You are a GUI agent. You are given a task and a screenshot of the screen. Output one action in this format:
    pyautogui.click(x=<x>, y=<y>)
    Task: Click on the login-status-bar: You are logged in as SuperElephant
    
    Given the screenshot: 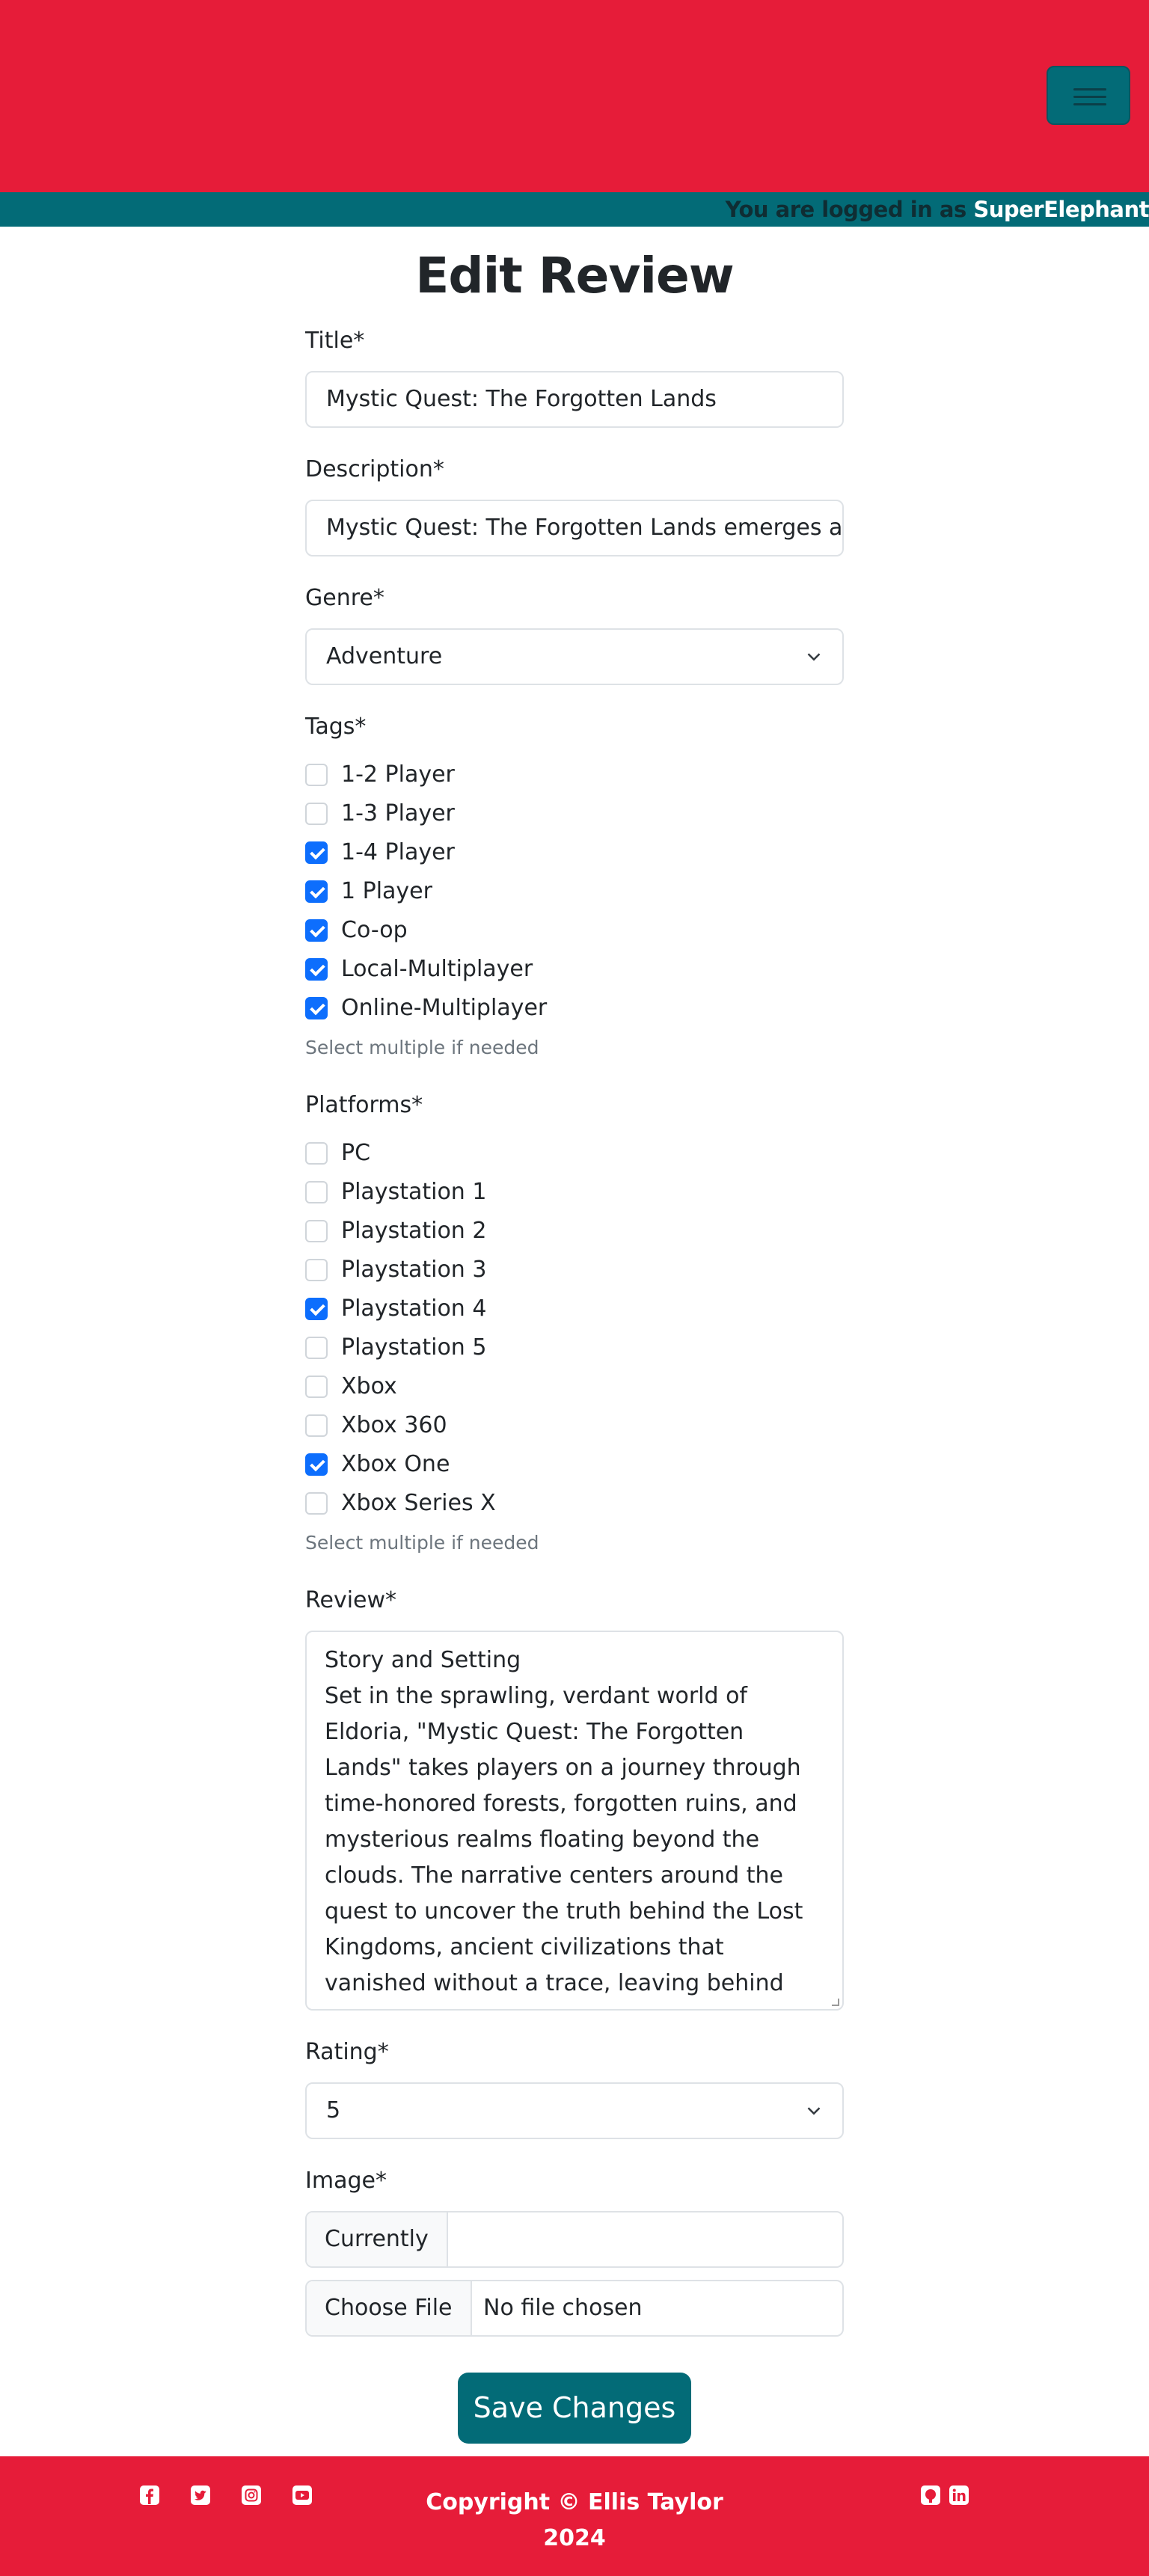 What is the action you would take?
    pyautogui.click(x=574, y=209)
    